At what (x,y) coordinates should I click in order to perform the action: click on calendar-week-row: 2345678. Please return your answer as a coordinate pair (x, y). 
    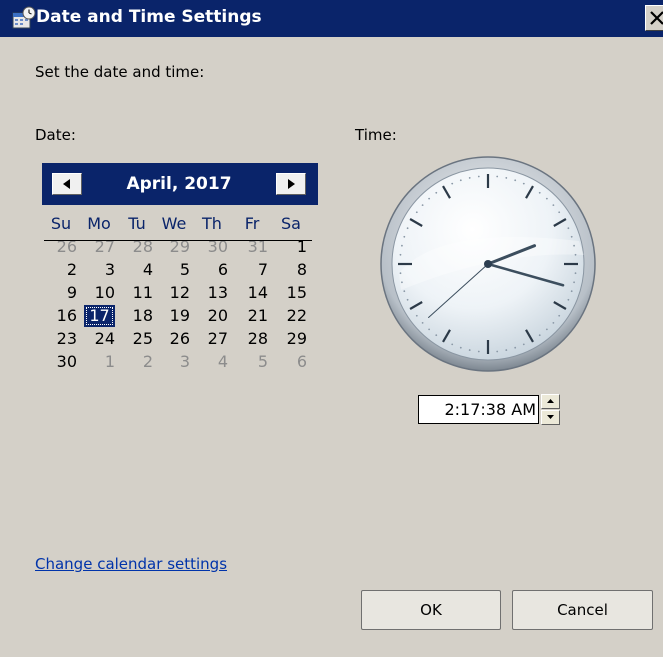
    Looking at the image, I should click on (180, 269).